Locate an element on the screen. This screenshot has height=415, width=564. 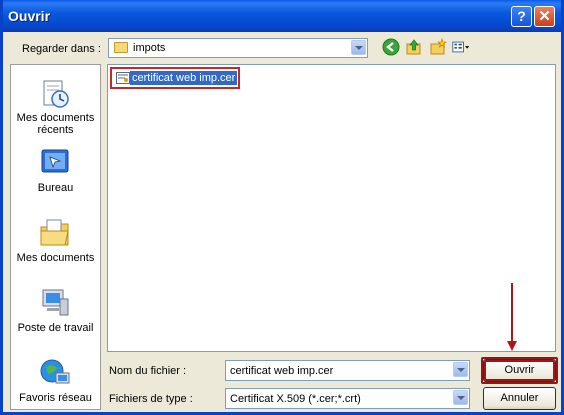
cancel-button: Annuler is located at coordinates (519, 398).